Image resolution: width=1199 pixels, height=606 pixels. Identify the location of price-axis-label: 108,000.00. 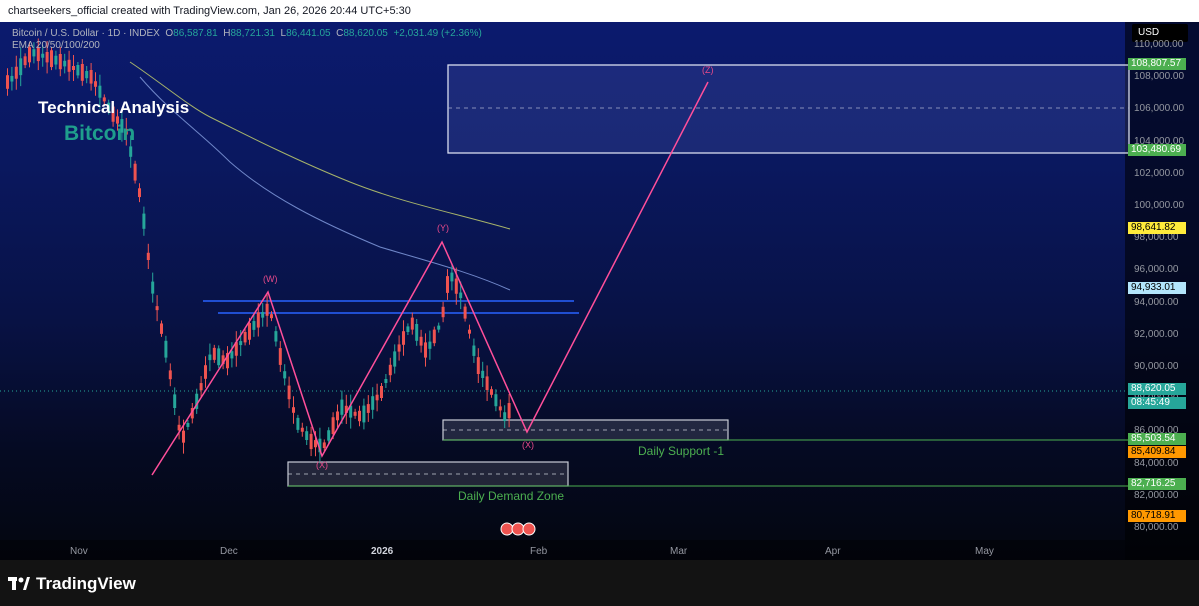
(1159, 77).